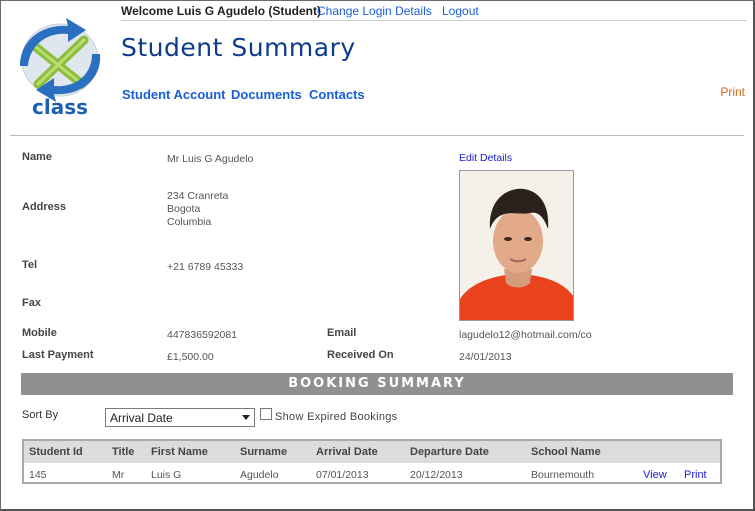 This screenshot has width=755, height=511. Describe the element at coordinates (189, 222) in the screenshot. I see `address-line-3: Columbia` at that location.